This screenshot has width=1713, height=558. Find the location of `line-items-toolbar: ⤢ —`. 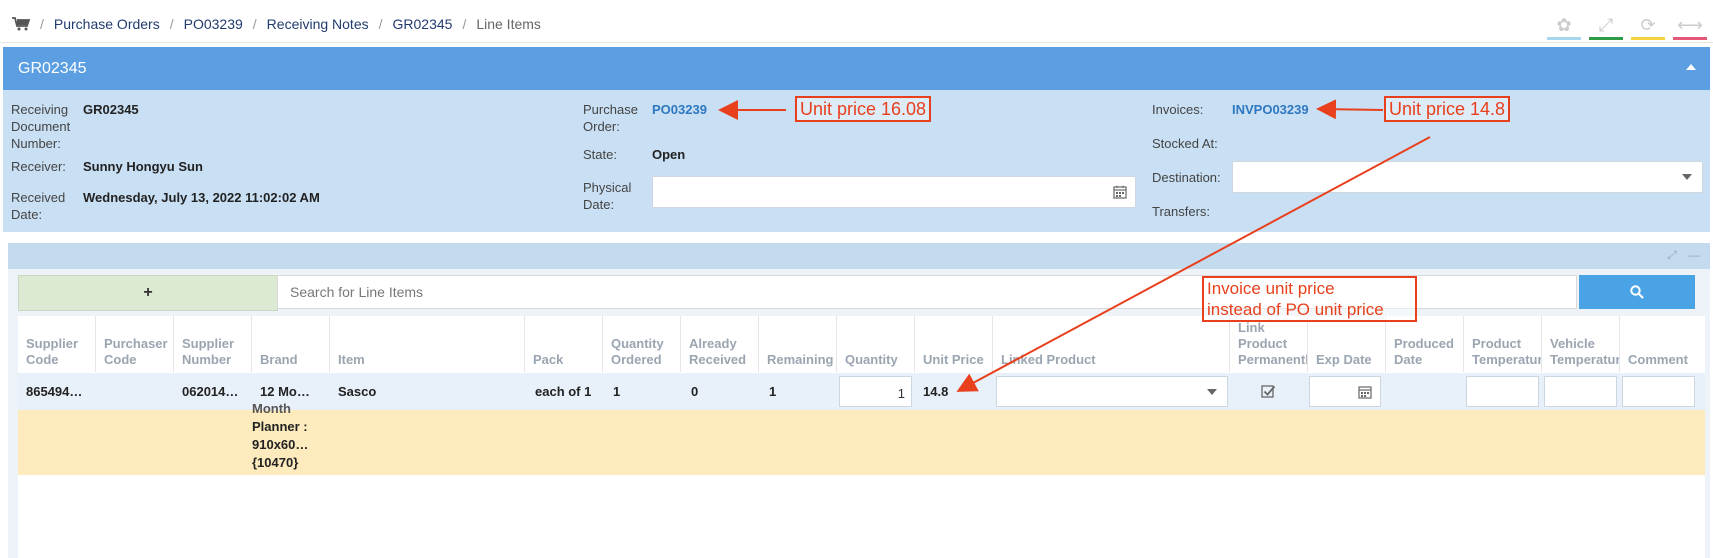

line-items-toolbar: ⤢ — is located at coordinates (859, 256).